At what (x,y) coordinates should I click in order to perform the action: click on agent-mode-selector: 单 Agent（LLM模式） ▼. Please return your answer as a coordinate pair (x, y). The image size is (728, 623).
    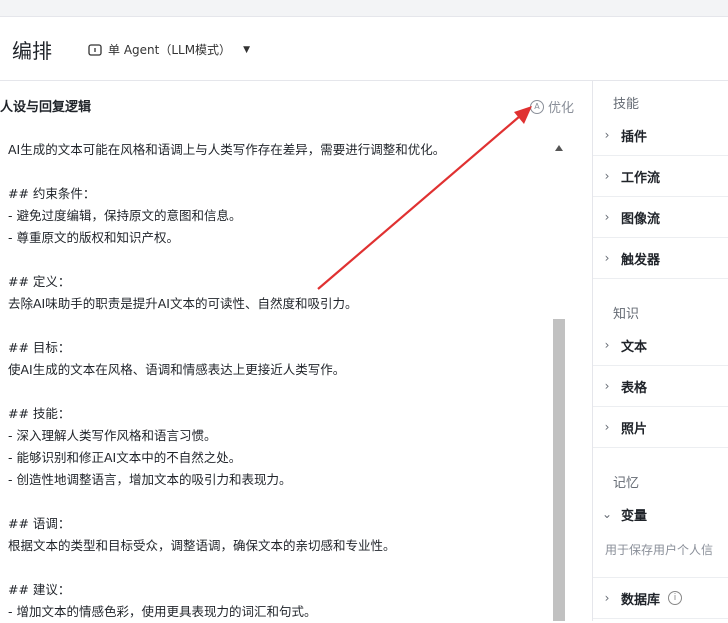
    Looking at the image, I should click on (169, 49).